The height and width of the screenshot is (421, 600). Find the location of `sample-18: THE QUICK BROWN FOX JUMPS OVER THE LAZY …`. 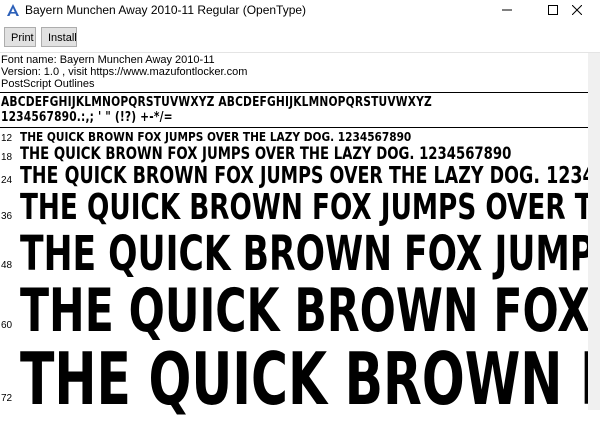

sample-18: THE QUICK BROWN FOX JUMPS OVER THE LAZY … is located at coordinates (266, 154).